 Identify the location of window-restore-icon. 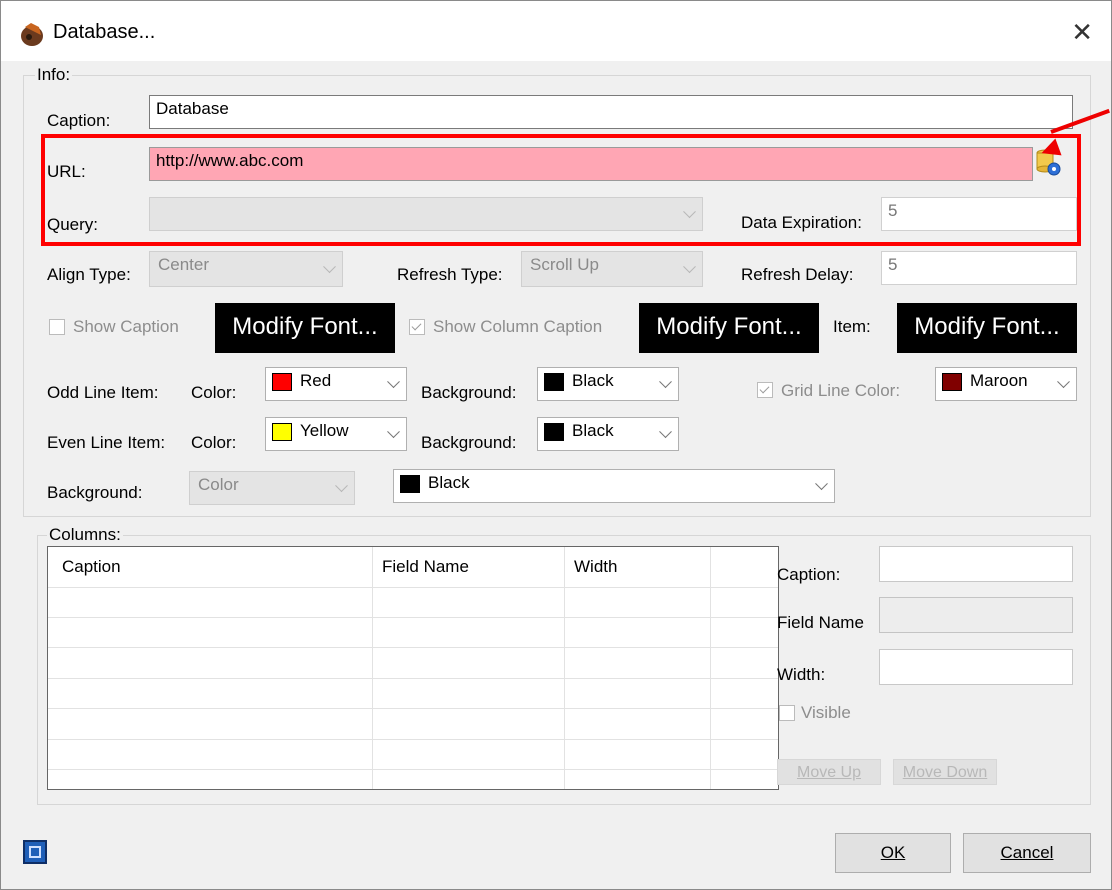
(35, 852).